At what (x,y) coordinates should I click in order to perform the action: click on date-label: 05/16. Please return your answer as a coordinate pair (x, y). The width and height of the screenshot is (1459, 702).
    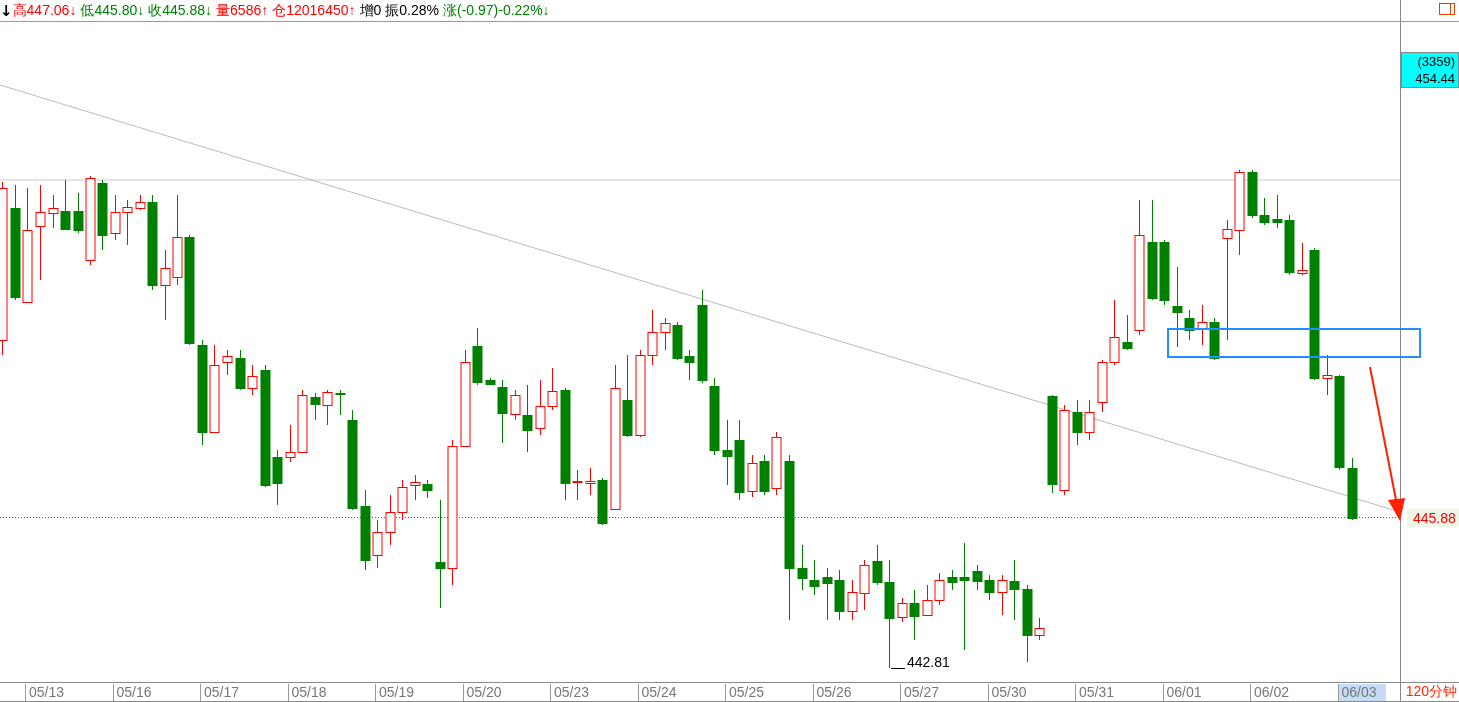
    Looking at the image, I should click on (132, 692).